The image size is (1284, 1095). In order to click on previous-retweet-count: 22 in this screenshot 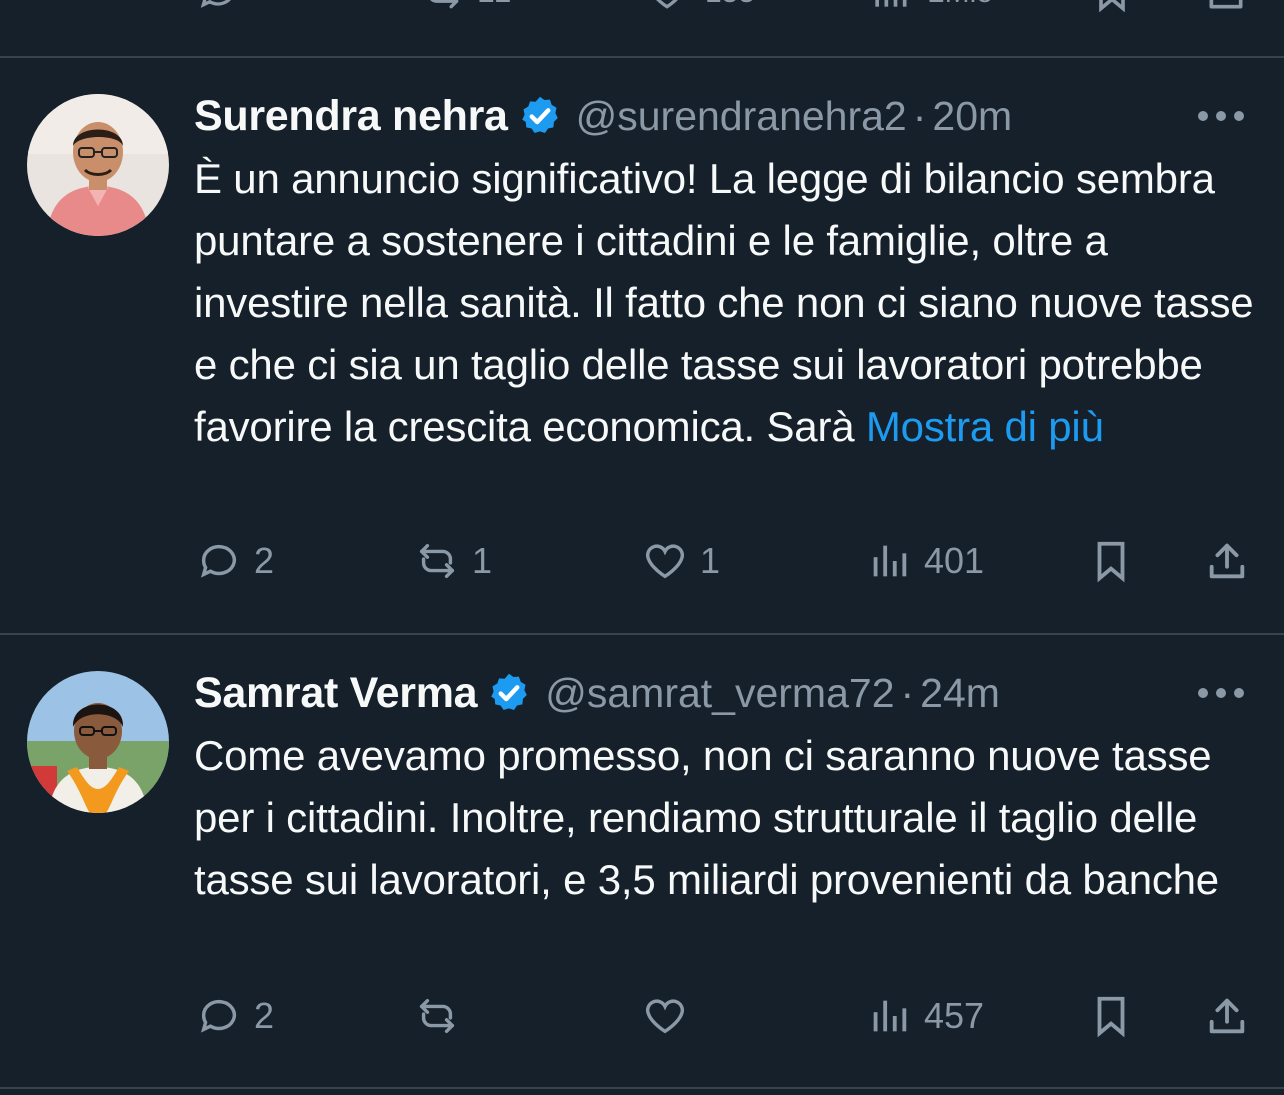, I will do `click(494, 5)`.